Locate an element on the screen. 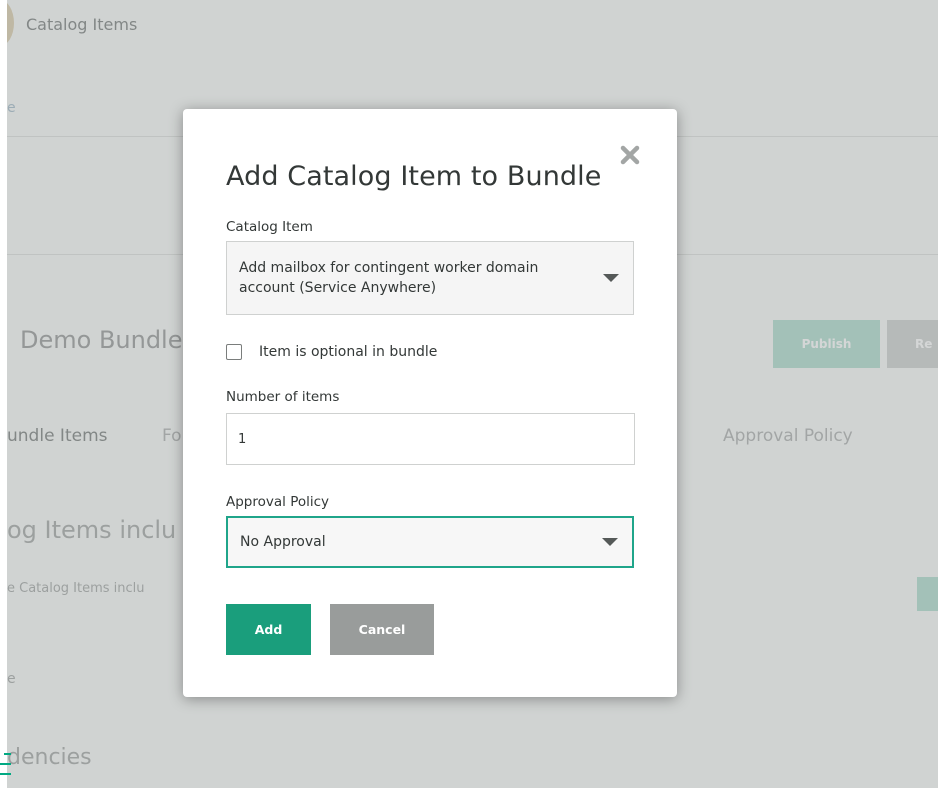 The image size is (938, 788). left-edge is located at coordinates (3, 394).